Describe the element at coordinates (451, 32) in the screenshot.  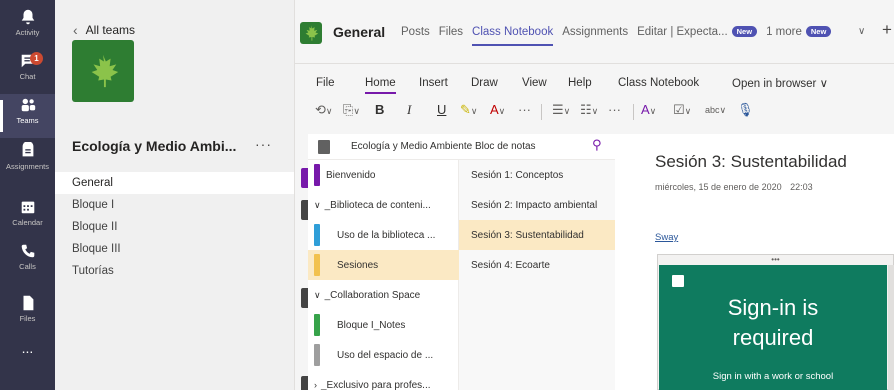
I see `tab-files: Files` at that location.